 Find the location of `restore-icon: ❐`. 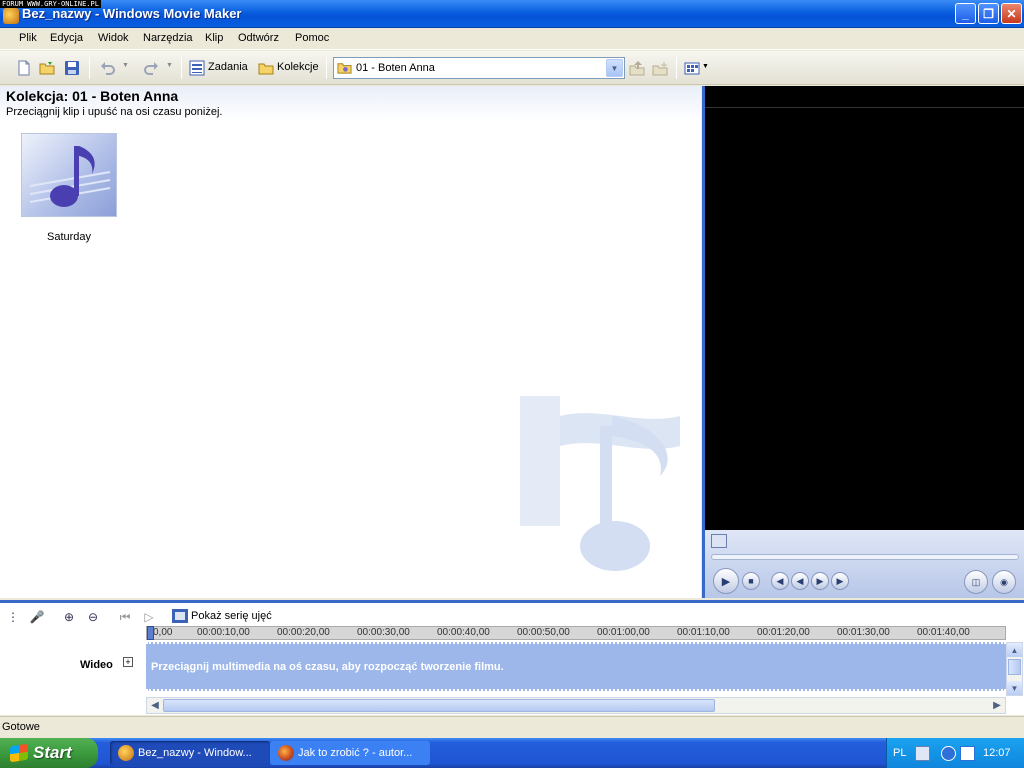

restore-icon: ❐ is located at coordinates (988, 13).